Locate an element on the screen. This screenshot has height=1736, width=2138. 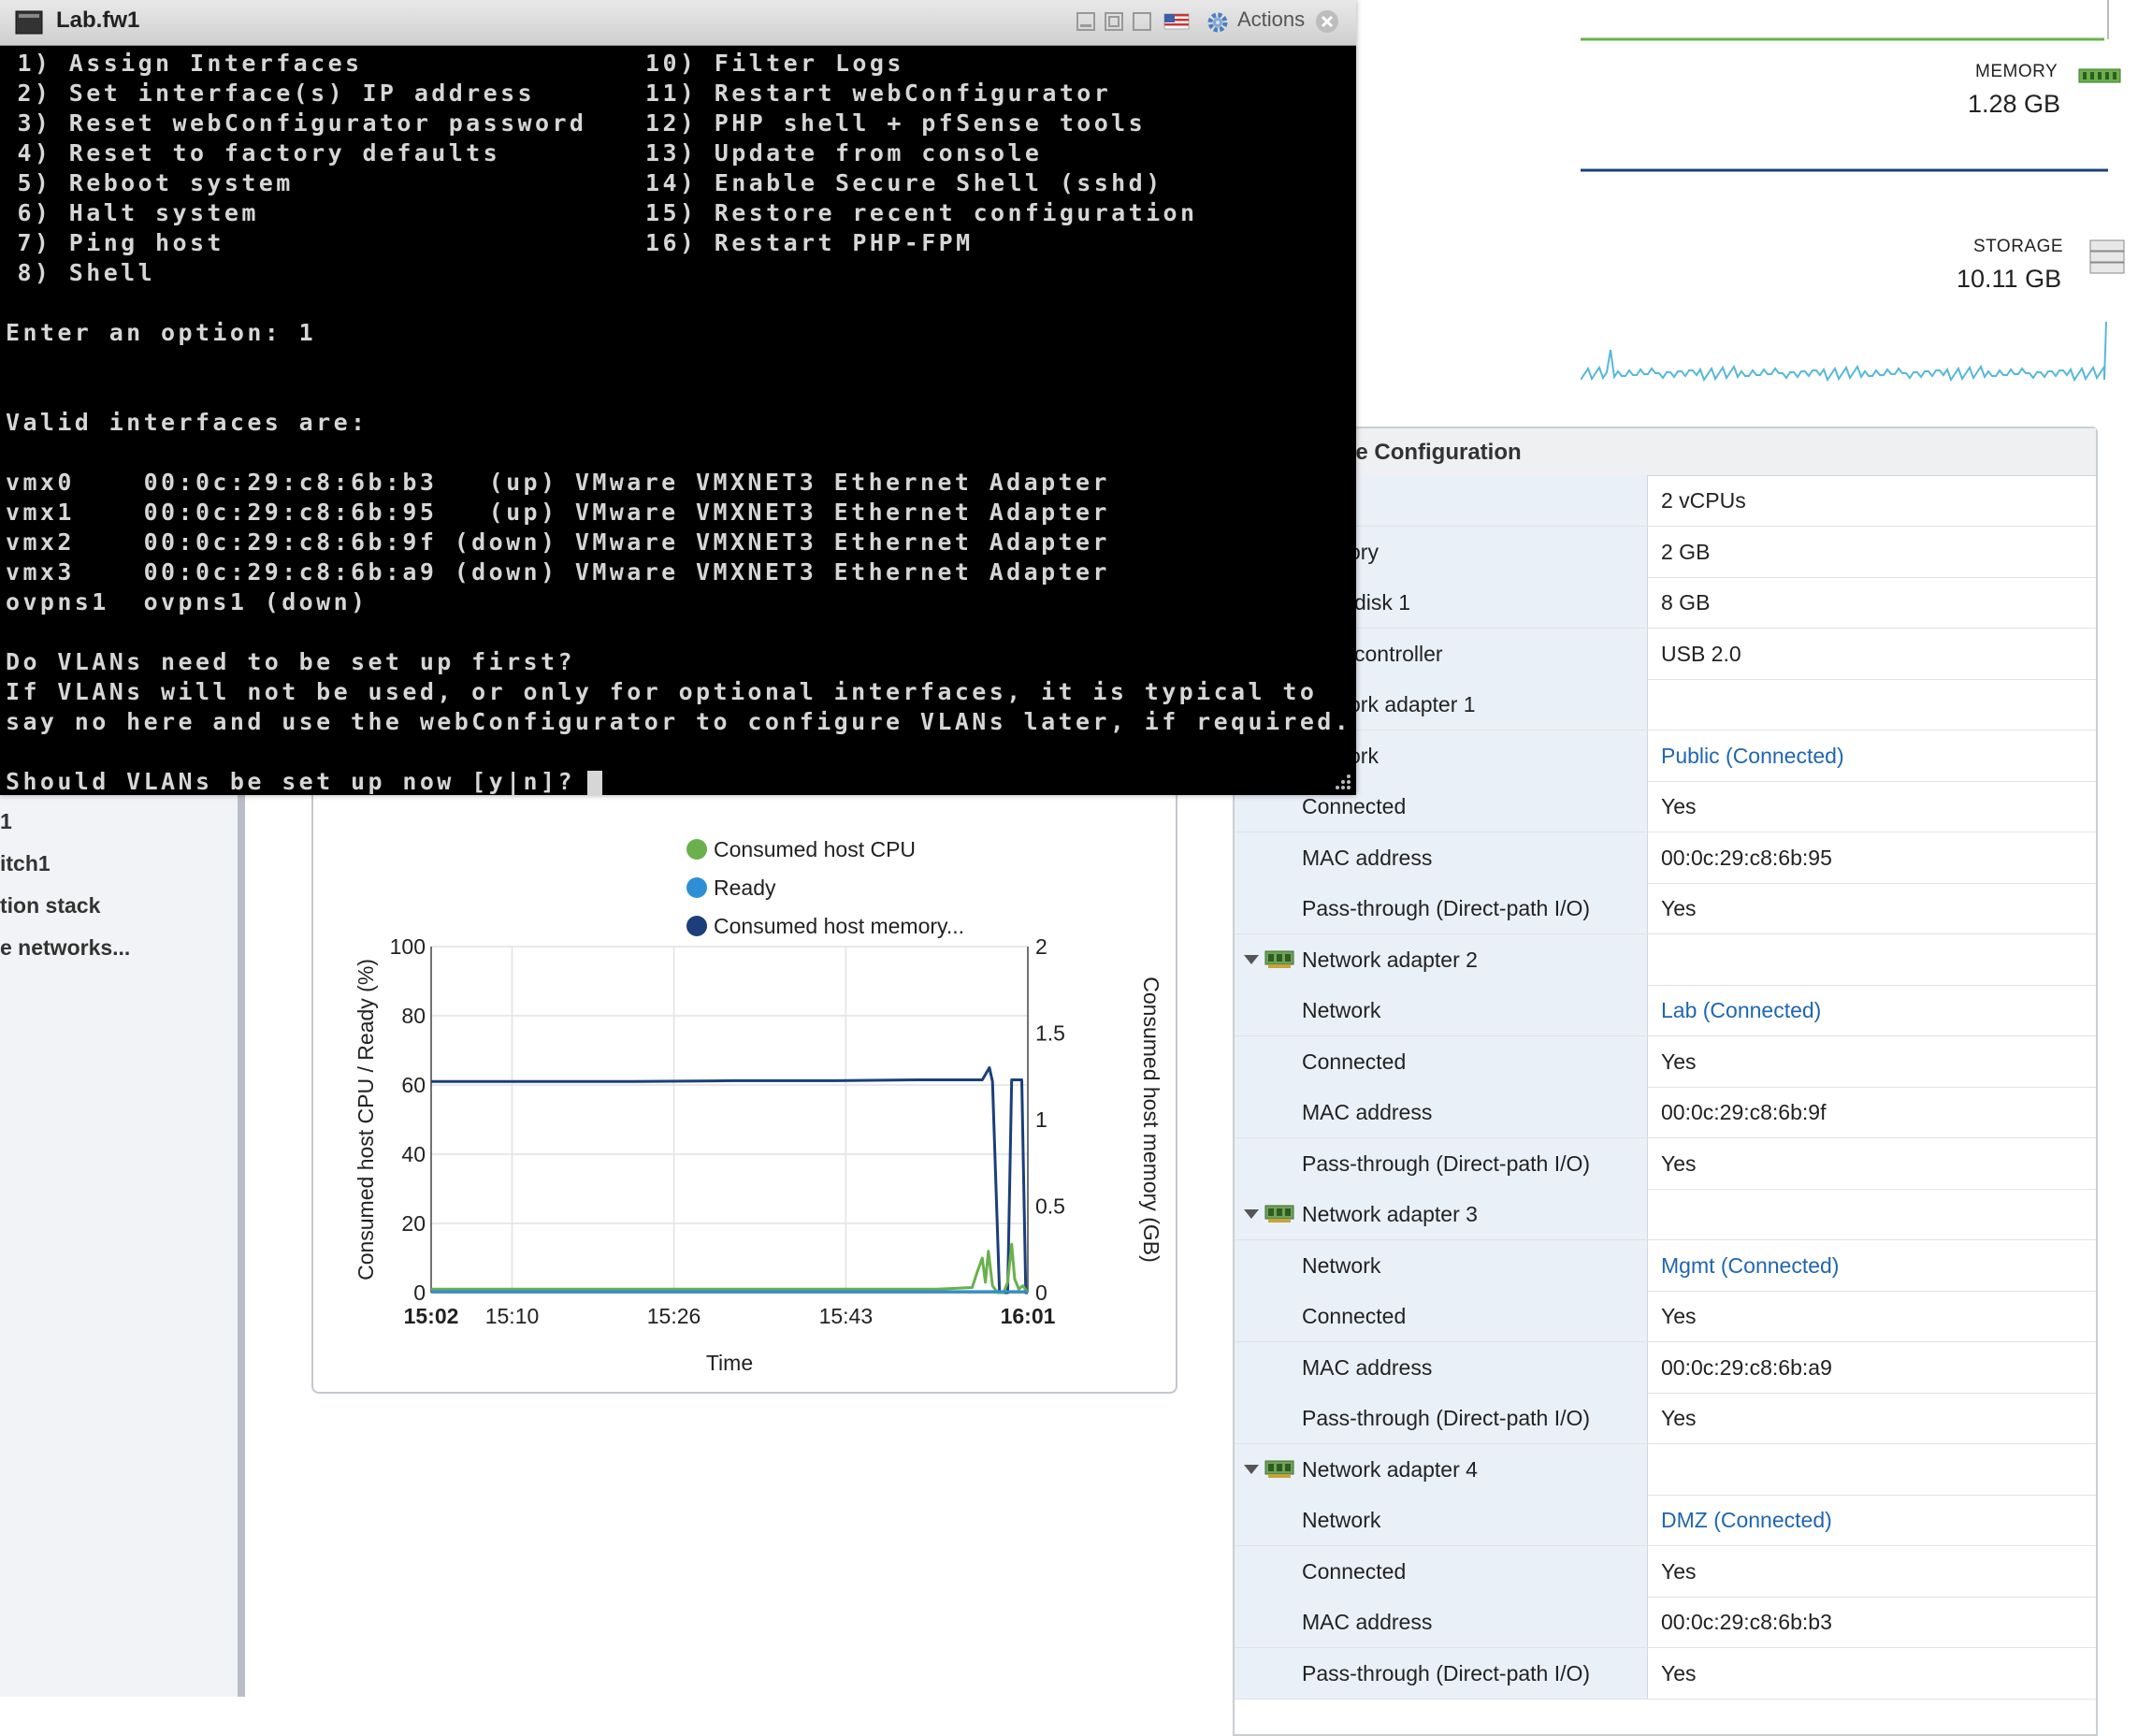
hardware-row: ork Public (Connected) is located at coordinates (1665, 756).